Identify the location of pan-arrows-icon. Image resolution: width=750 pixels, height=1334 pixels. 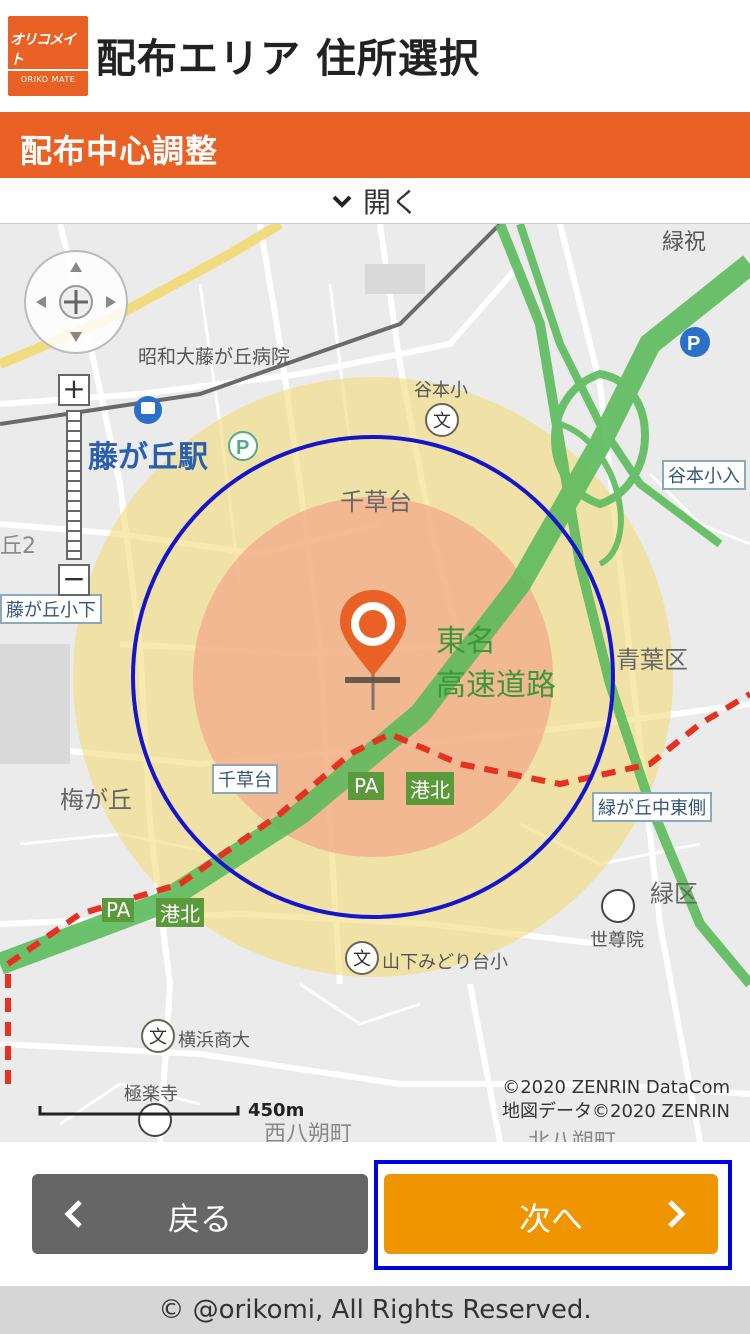
(76, 302).